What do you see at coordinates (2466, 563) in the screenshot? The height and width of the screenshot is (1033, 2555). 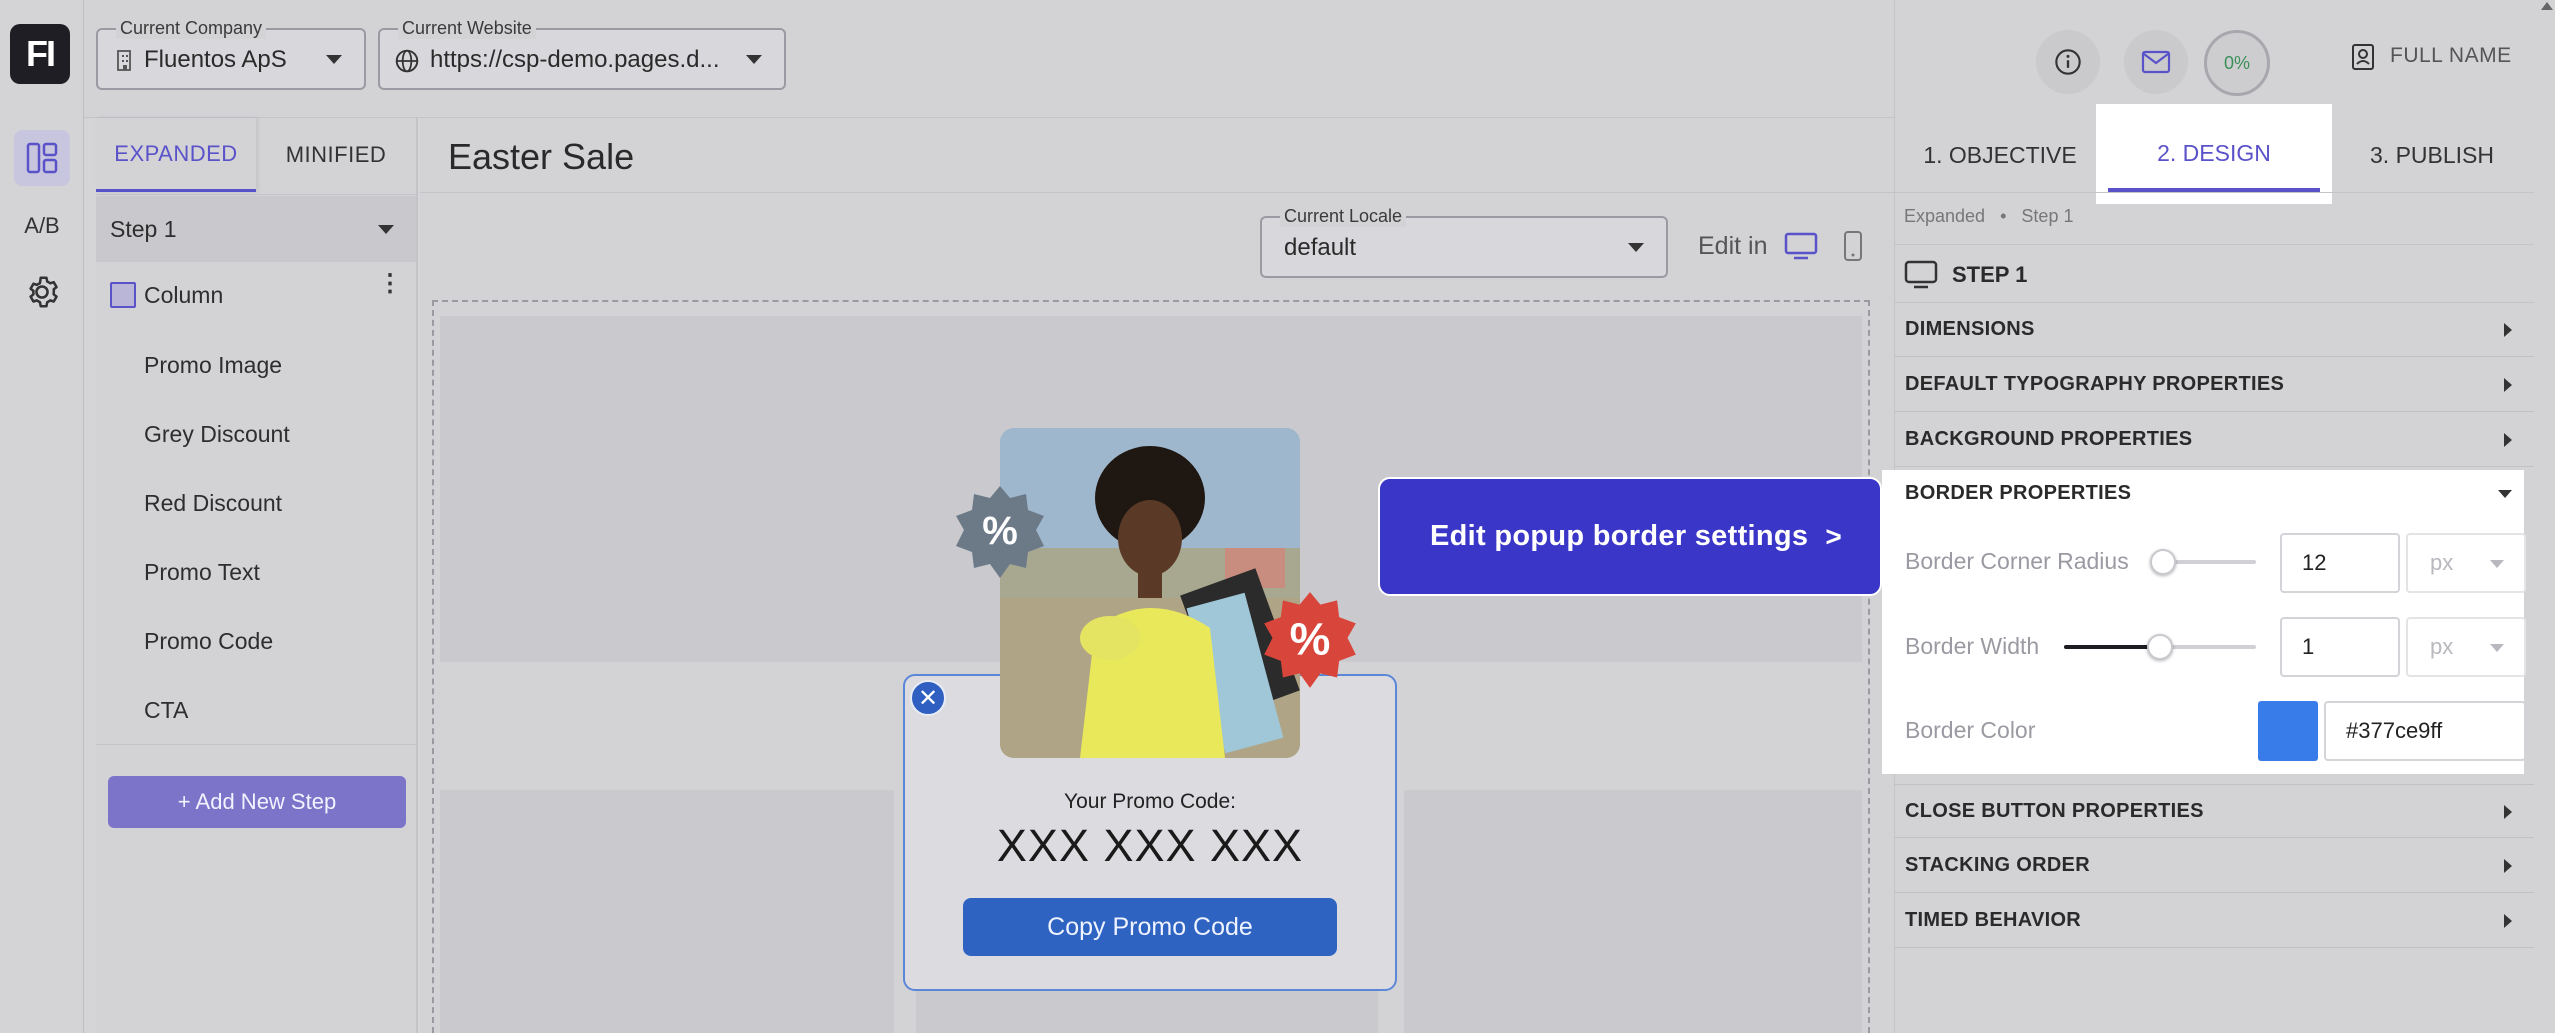 I see `corner-radius-unit-select: px` at bounding box center [2466, 563].